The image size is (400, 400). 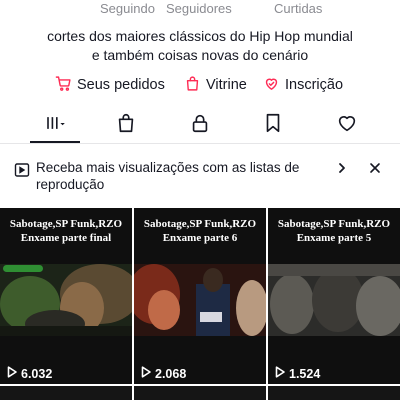 What do you see at coordinates (200, 55) in the screenshot?
I see `bio-line-2: e também coisas novas do cenário` at bounding box center [200, 55].